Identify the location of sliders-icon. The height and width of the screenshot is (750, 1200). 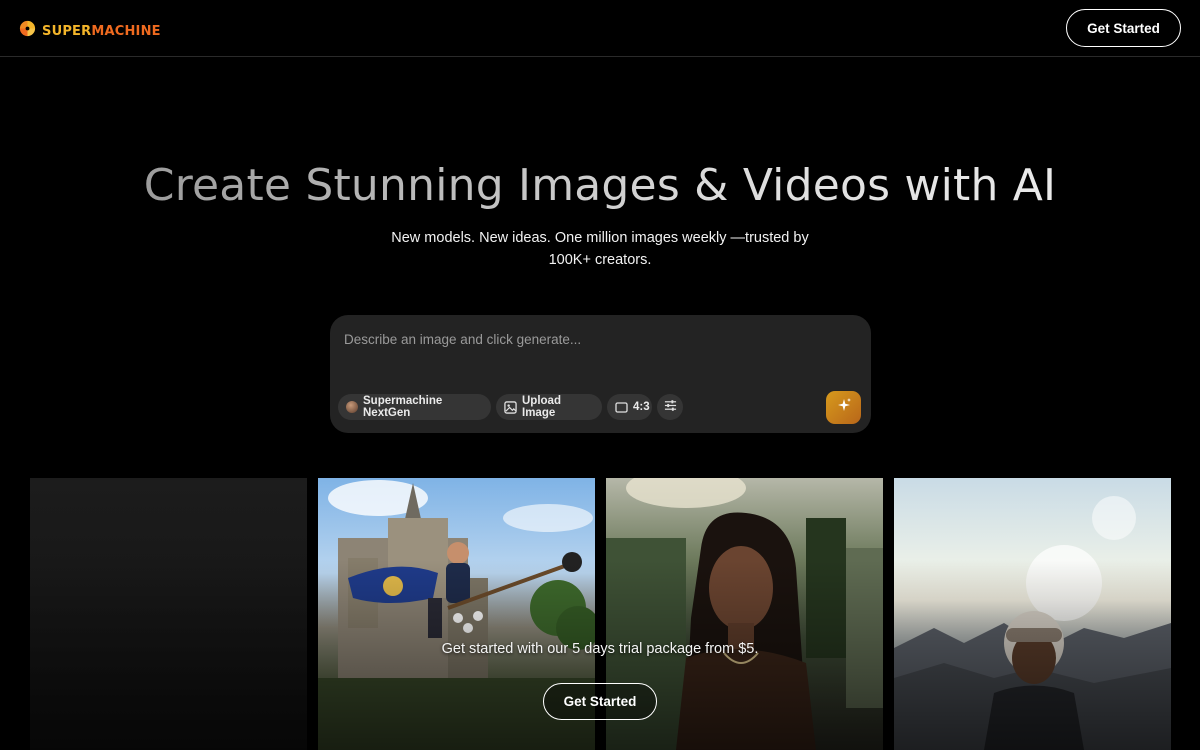
(670, 407).